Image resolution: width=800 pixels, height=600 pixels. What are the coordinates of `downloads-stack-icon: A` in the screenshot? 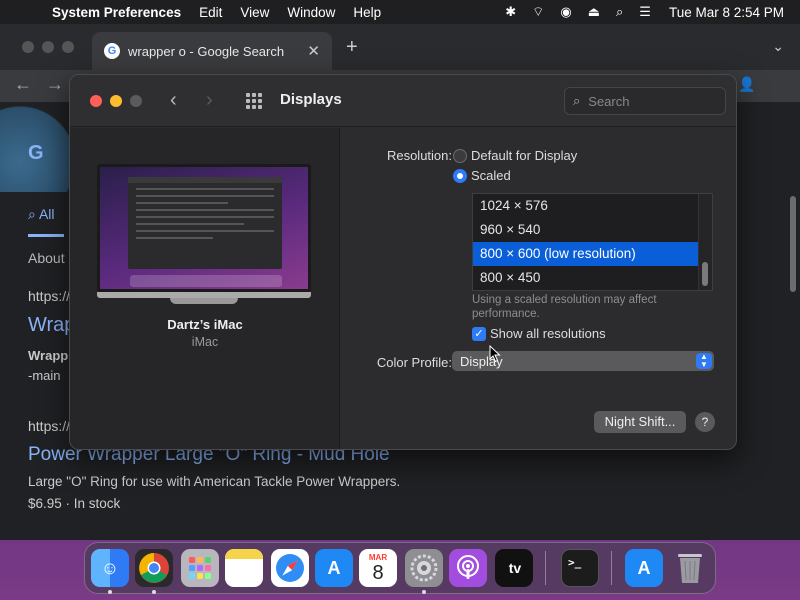 It's located at (644, 568).